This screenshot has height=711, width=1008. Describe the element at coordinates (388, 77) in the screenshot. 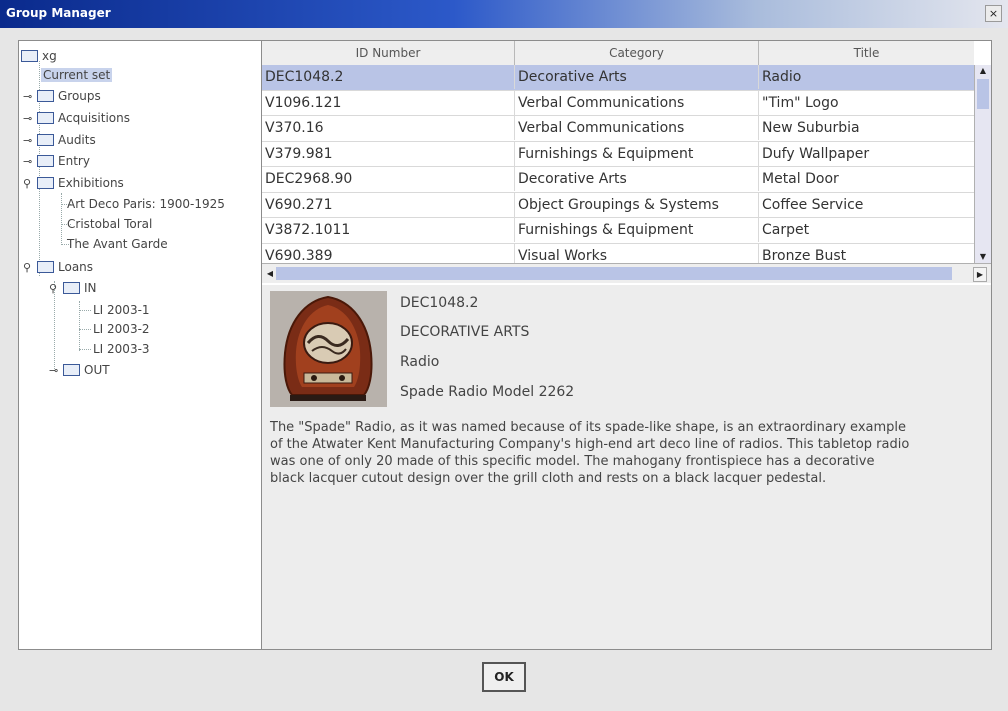

I see `cell-id: DEC1048.2` at that location.